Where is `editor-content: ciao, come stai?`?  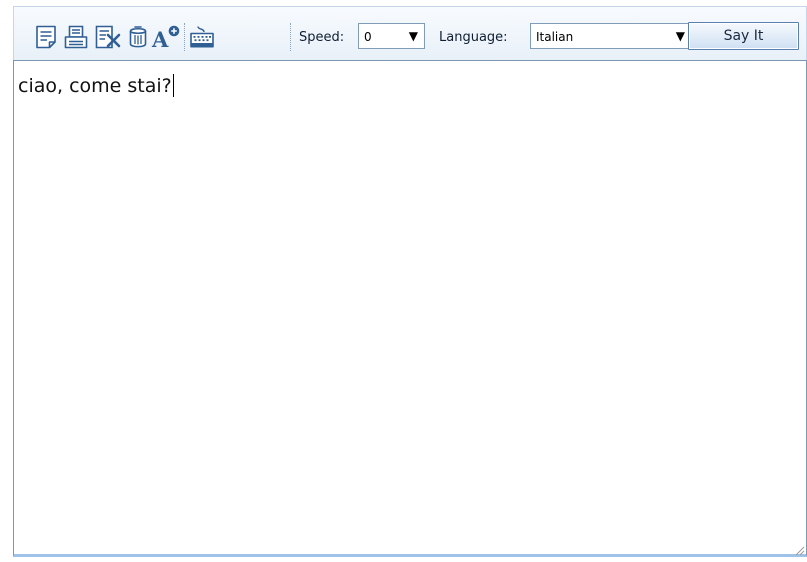
editor-content: ciao, come stai? is located at coordinates (96, 86).